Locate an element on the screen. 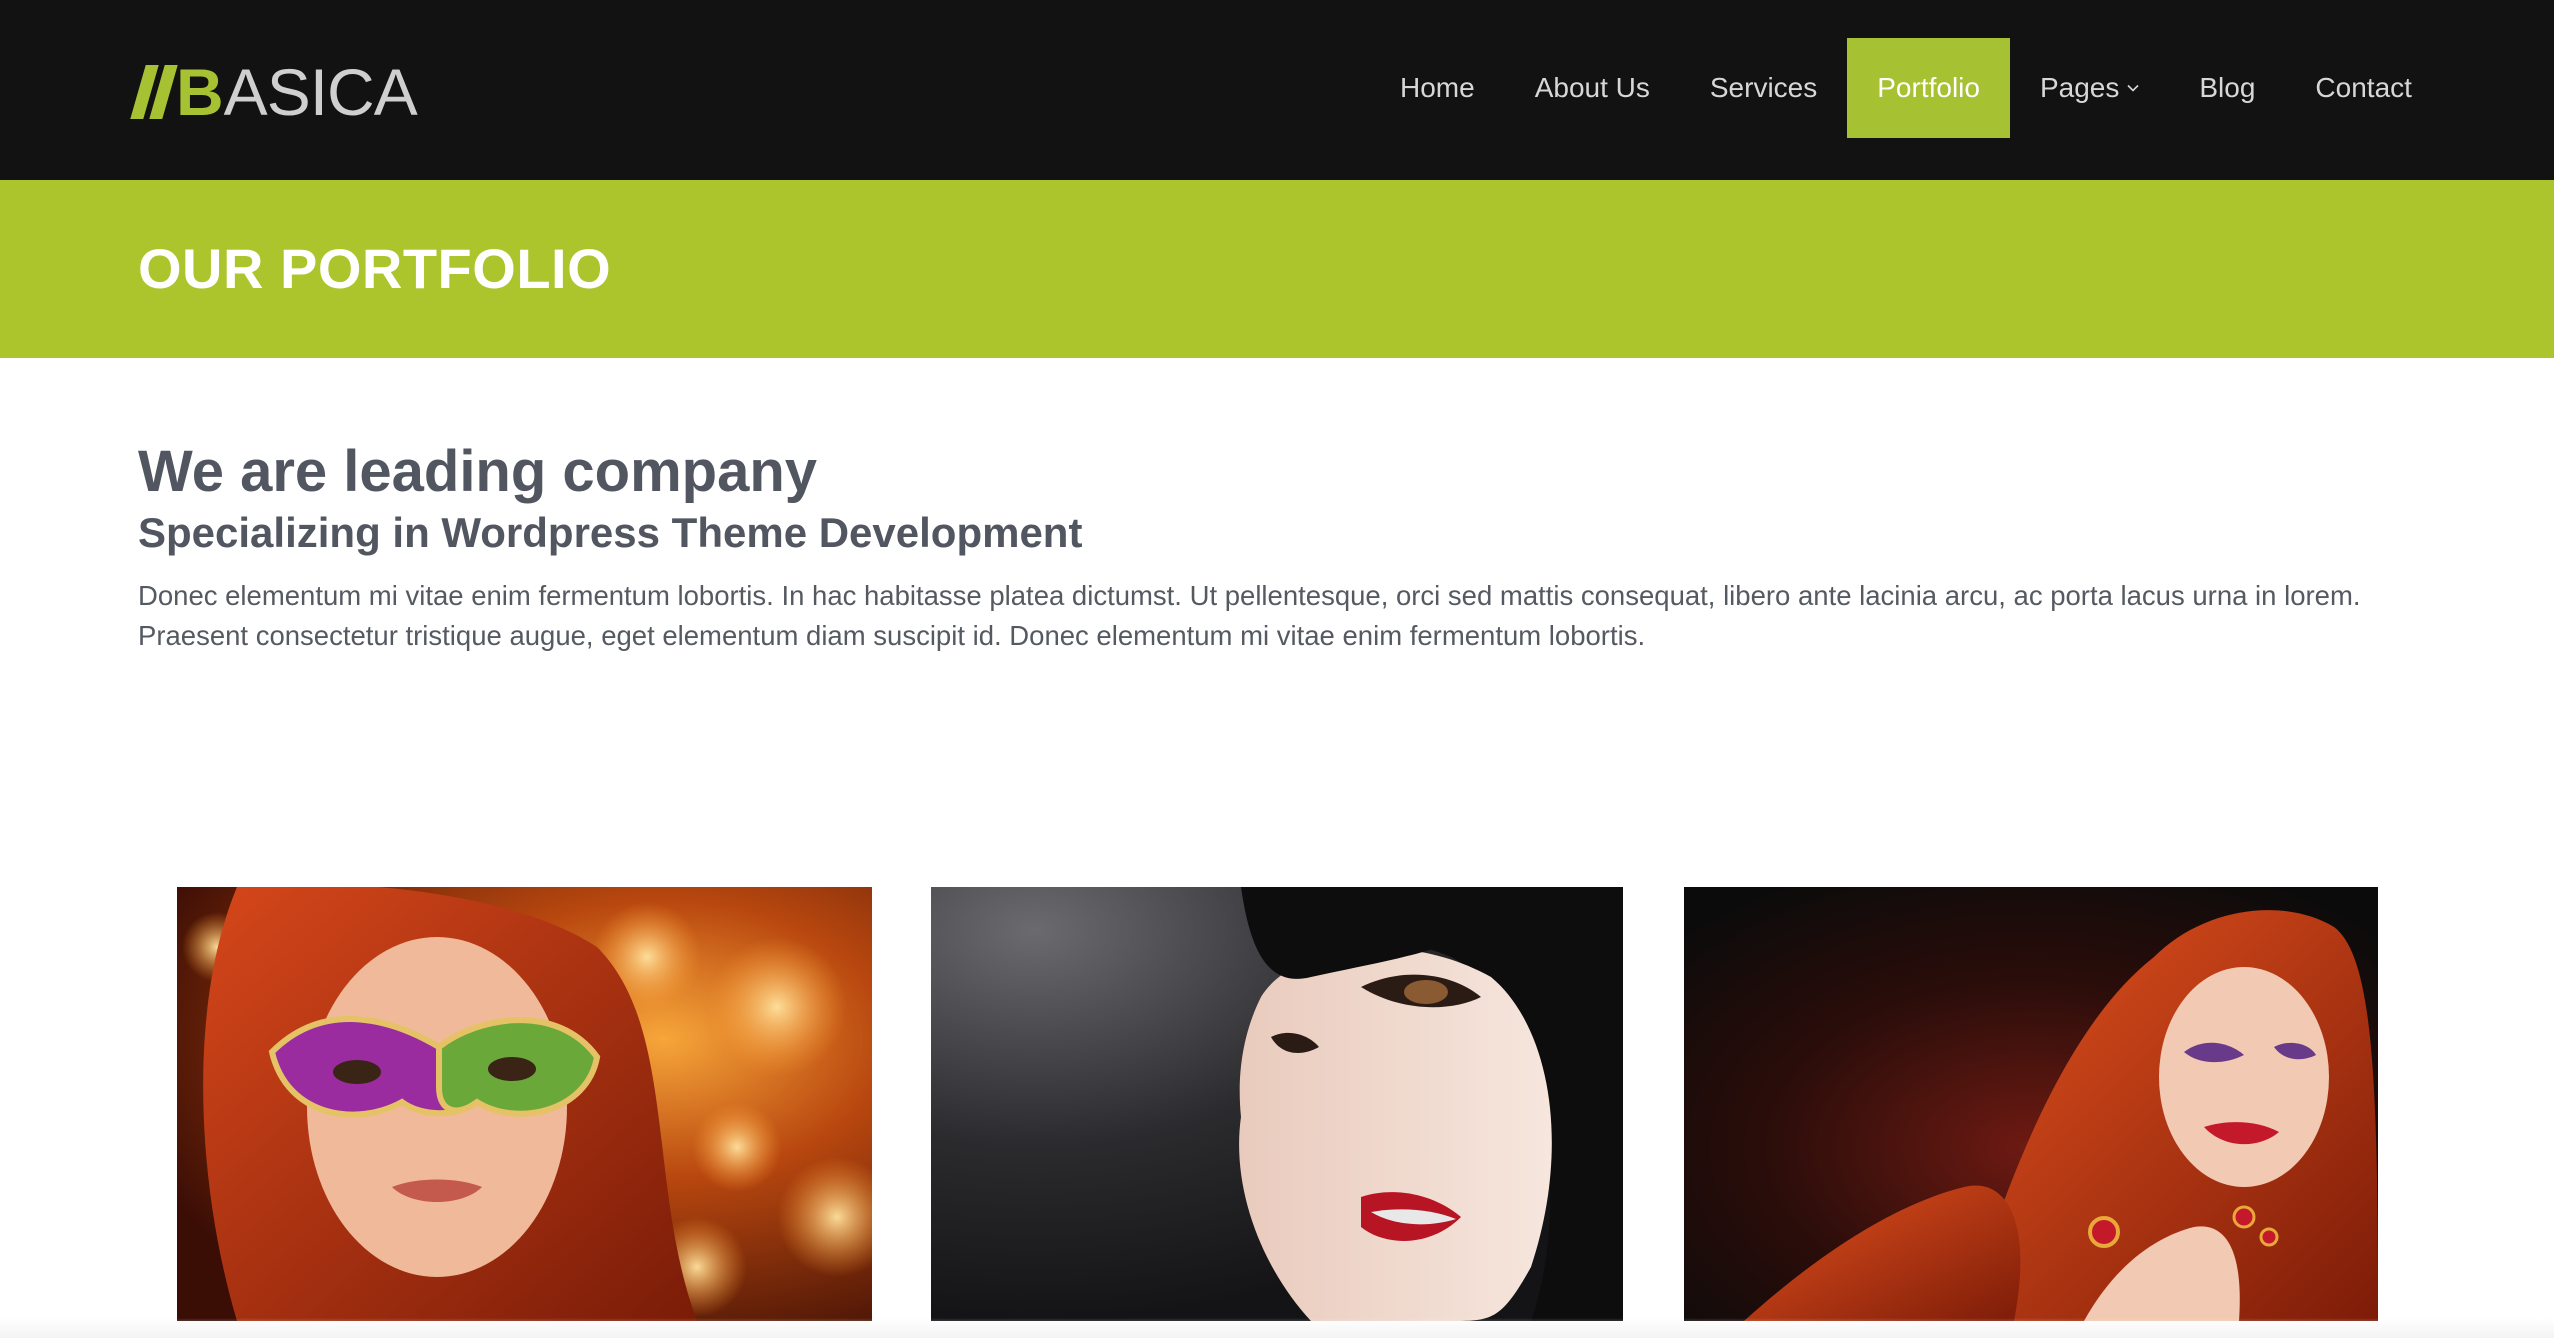 This screenshot has height=1338, width=2554. nav-item-about-us: About Us is located at coordinates (1592, 88).